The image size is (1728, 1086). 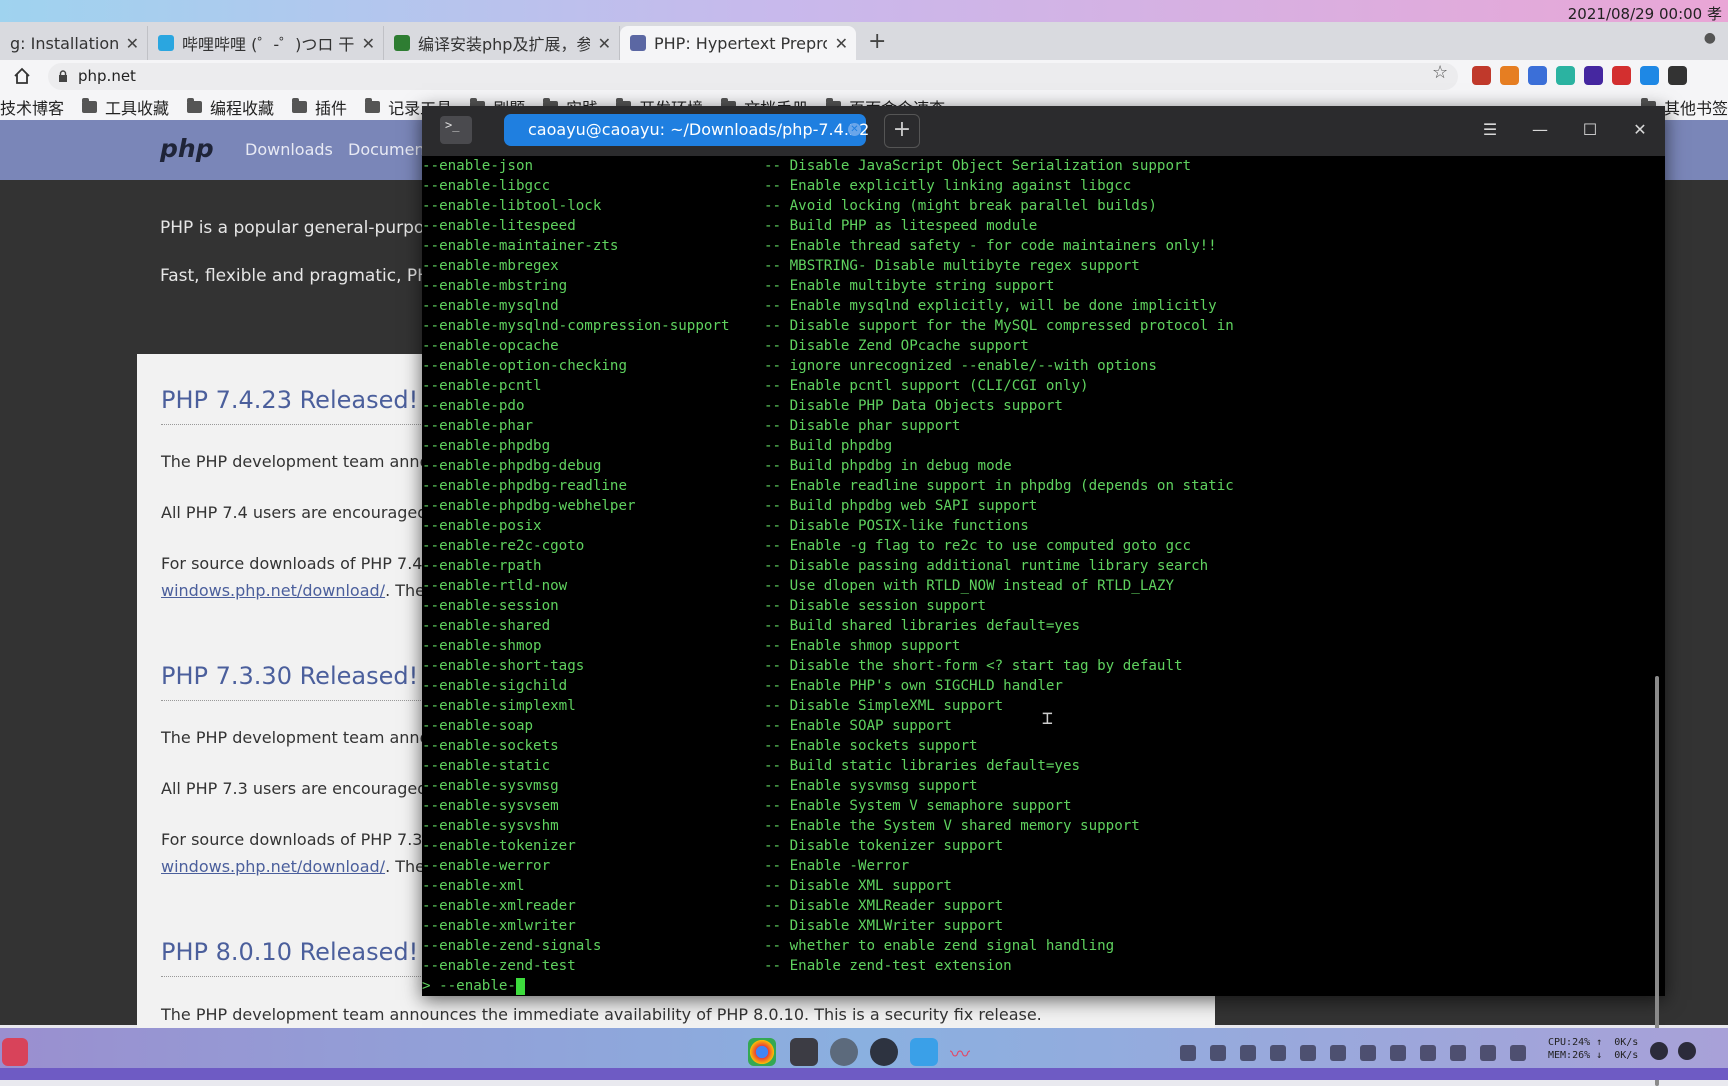 I want to click on tab-search-icon: ●, so click(x=1710, y=38).